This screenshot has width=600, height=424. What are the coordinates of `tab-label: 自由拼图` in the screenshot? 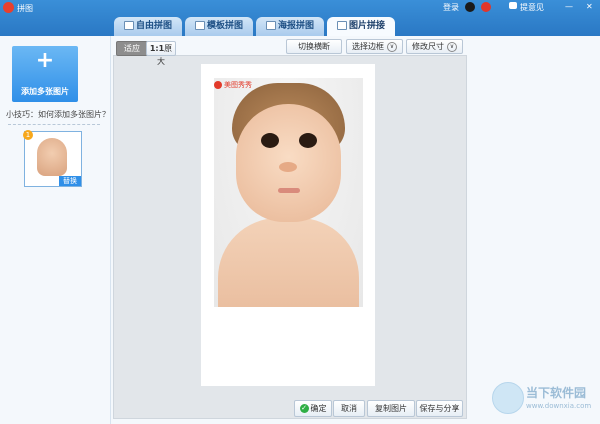 It's located at (153, 26).